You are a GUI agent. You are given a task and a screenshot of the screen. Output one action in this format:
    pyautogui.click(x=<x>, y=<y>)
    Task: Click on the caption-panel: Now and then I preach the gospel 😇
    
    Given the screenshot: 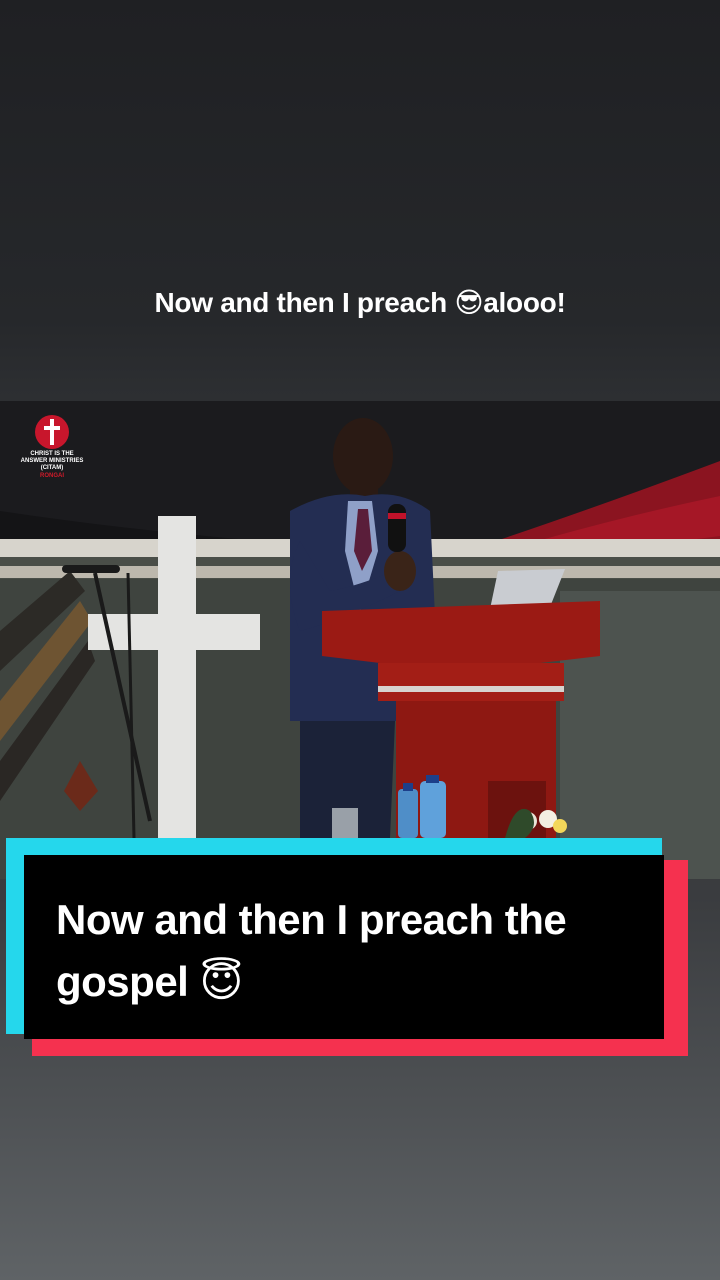 What is the action you would take?
    pyautogui.click(x=344, y=947)
    